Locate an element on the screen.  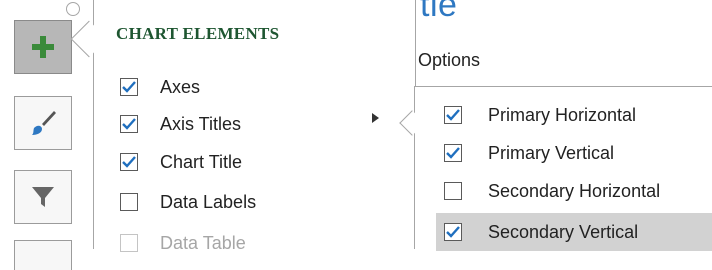
plus-icon is located at coordinates (43, 47).